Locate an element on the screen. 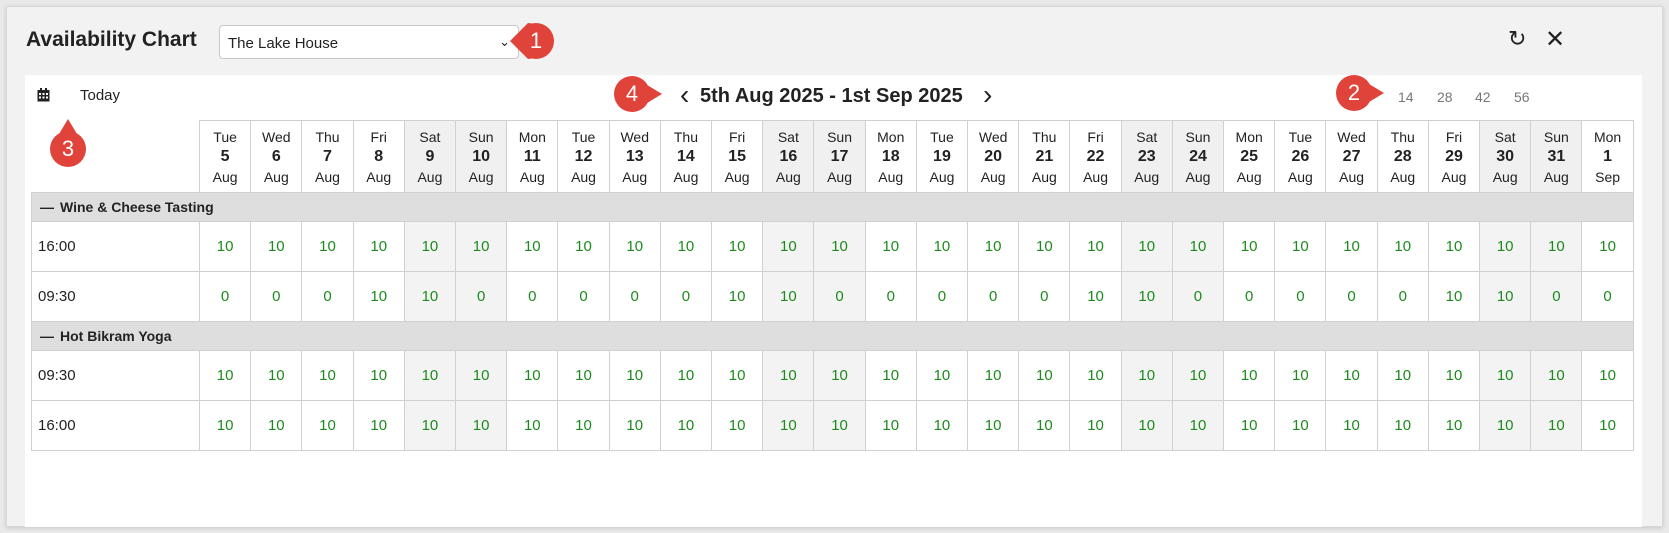 This screenshot has width=1669, height=533. chevron-left-icon: ‹ is located at coordinates (684, 95).